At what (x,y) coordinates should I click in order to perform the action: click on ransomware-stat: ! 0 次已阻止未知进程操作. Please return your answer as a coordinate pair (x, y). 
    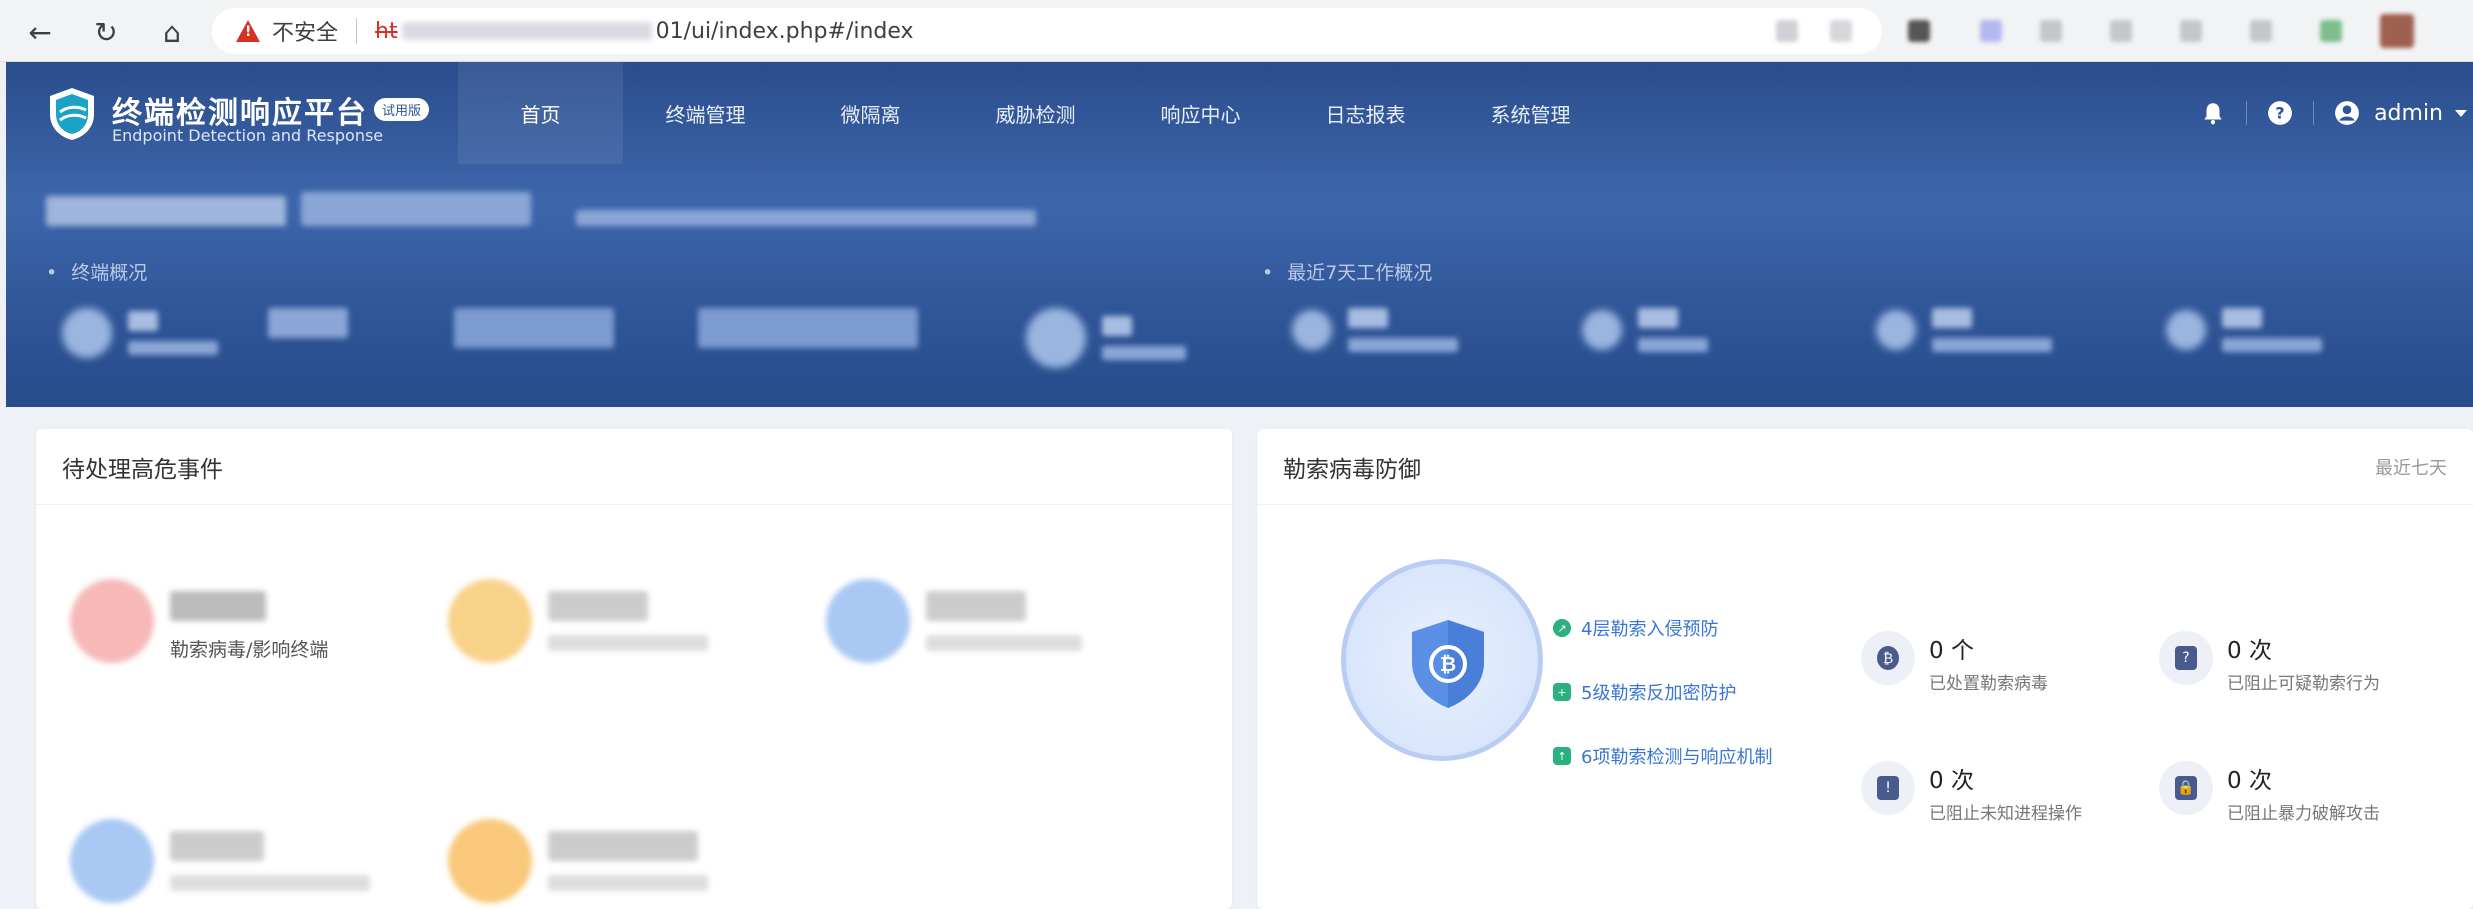
    Looking at the image, I should click on (1971, 792).